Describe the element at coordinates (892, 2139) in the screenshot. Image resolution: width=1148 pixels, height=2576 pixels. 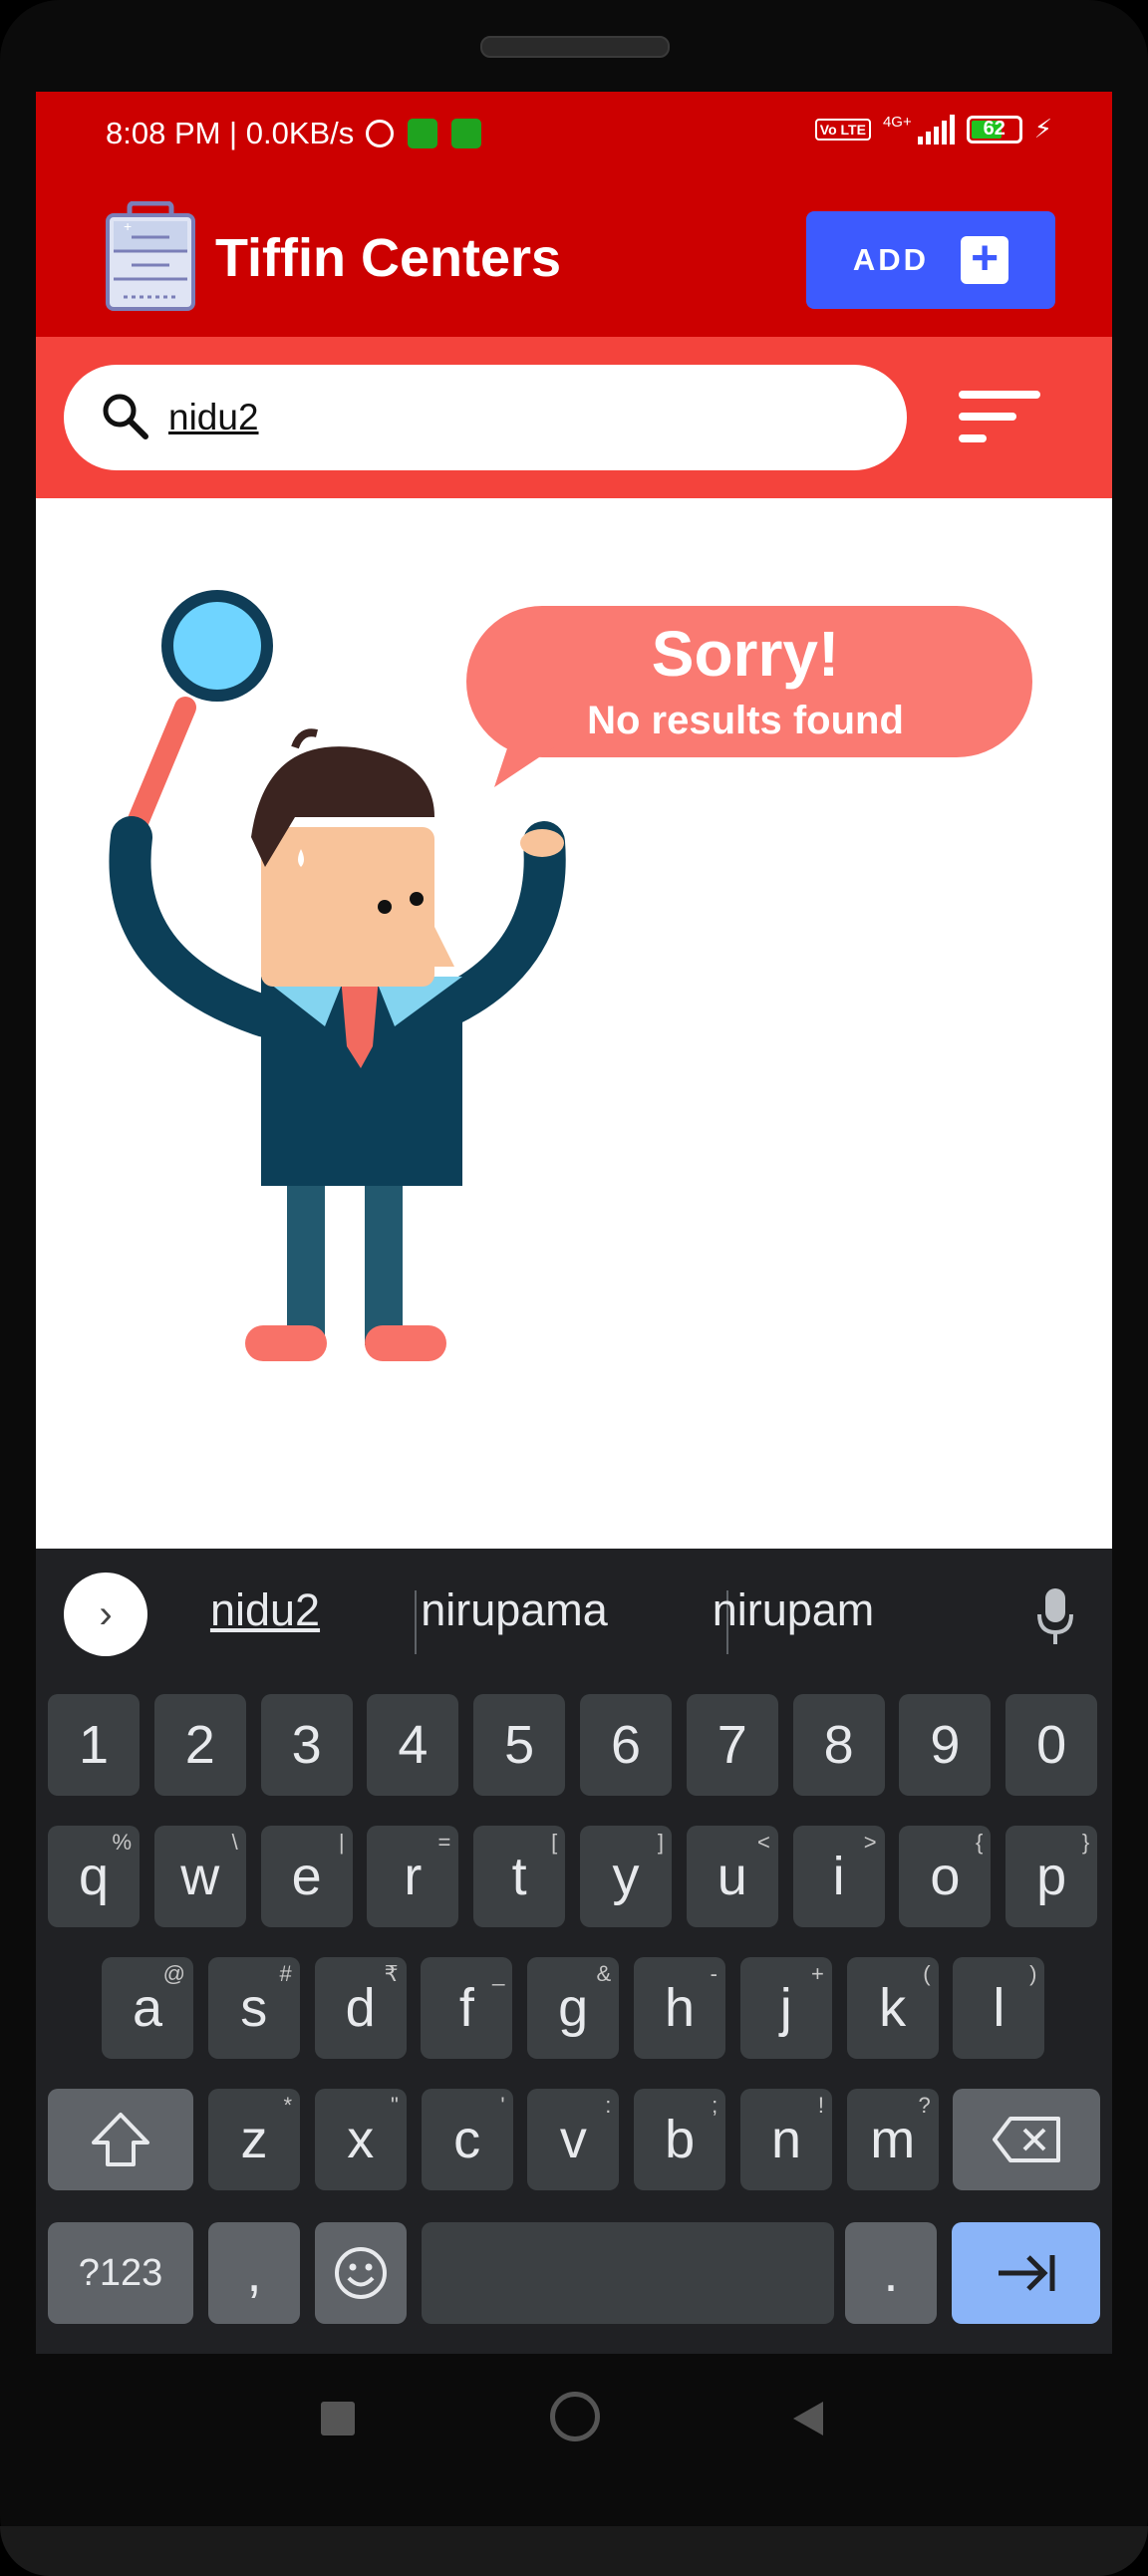
I see `key-m: m?` at that location.